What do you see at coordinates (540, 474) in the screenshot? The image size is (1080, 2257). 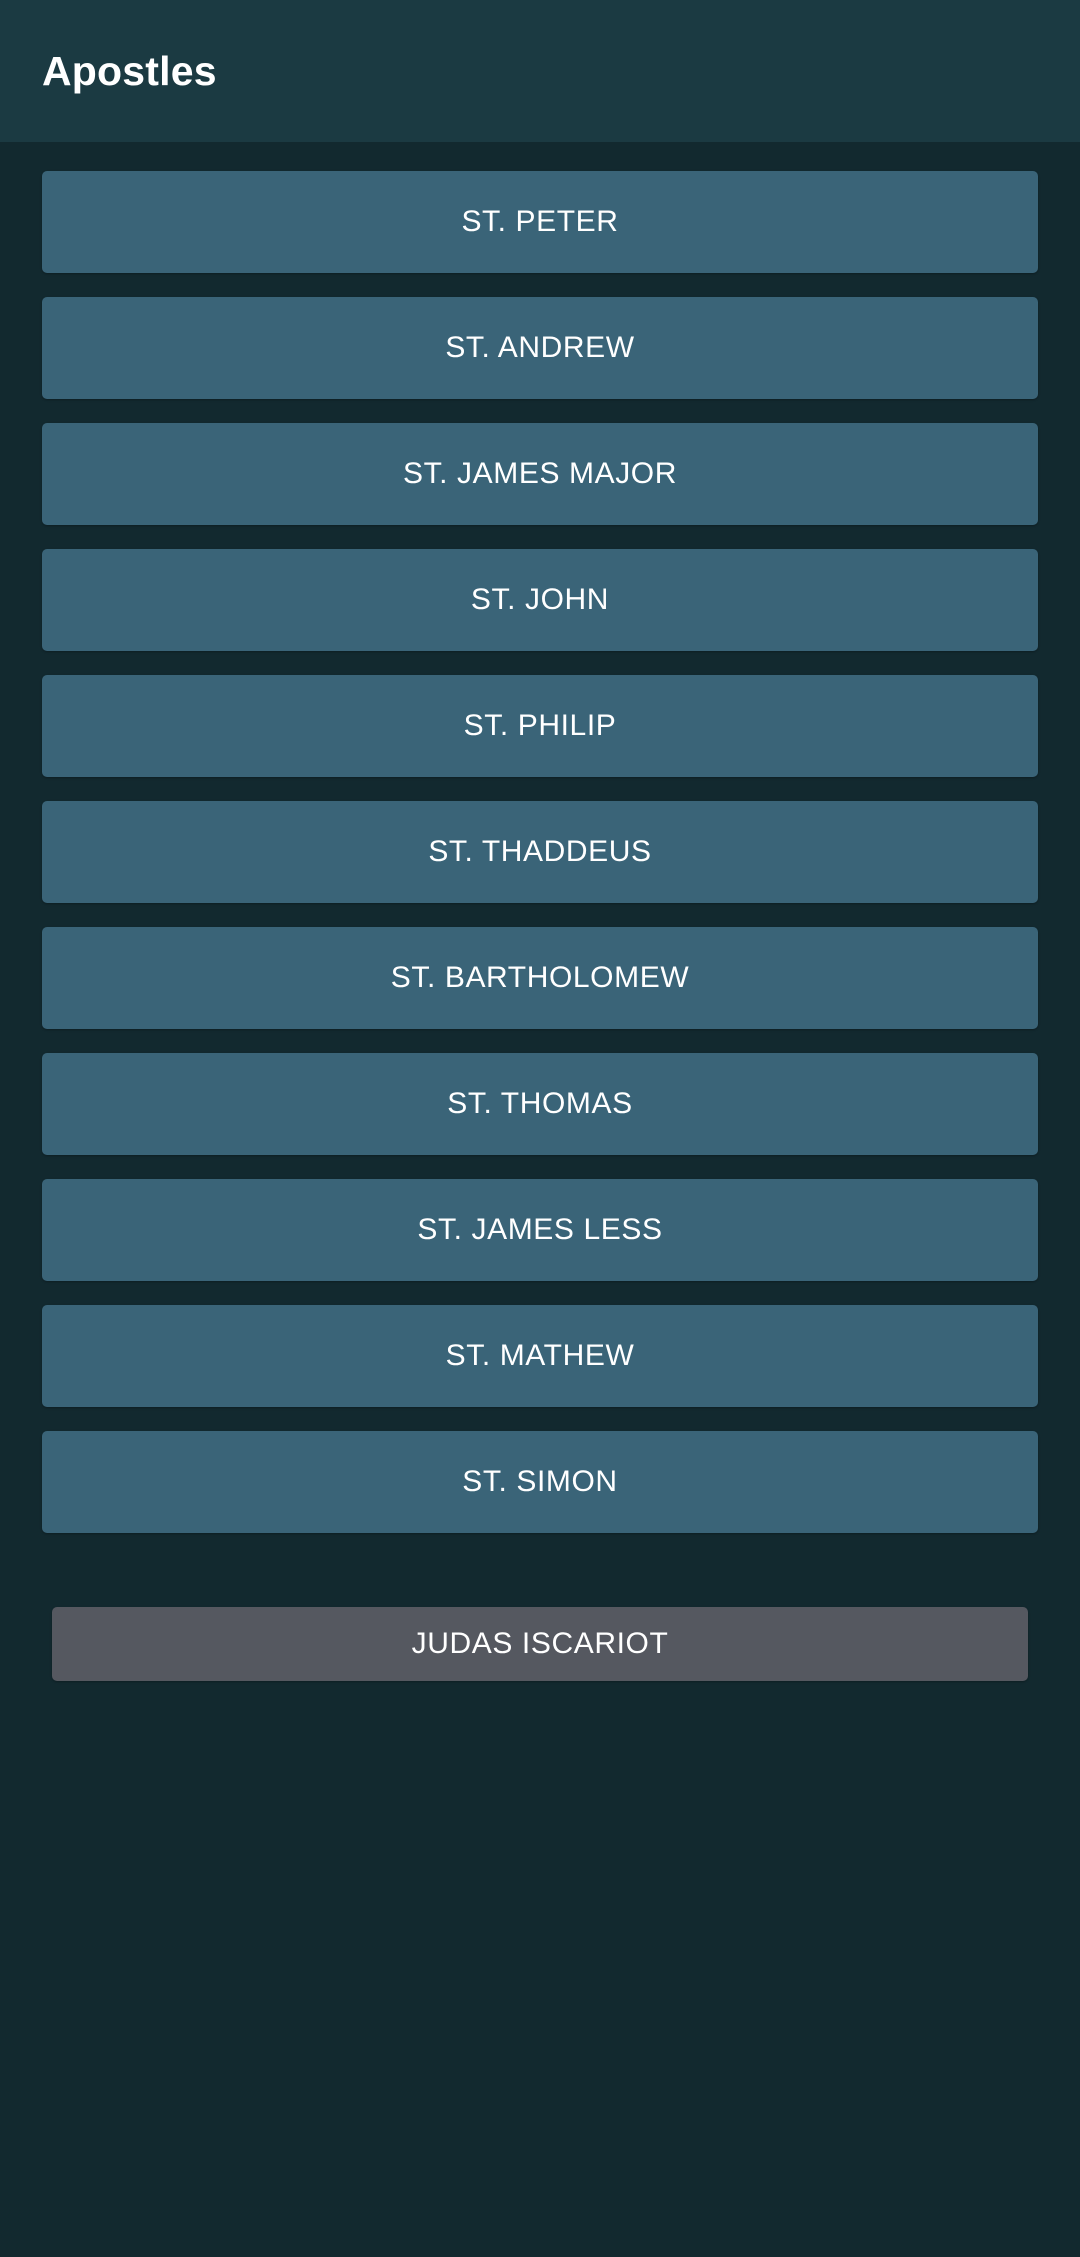 I see `apostle-button-st-james-major: ST. JAMES MAJOR` at bounding box center [540, 474].